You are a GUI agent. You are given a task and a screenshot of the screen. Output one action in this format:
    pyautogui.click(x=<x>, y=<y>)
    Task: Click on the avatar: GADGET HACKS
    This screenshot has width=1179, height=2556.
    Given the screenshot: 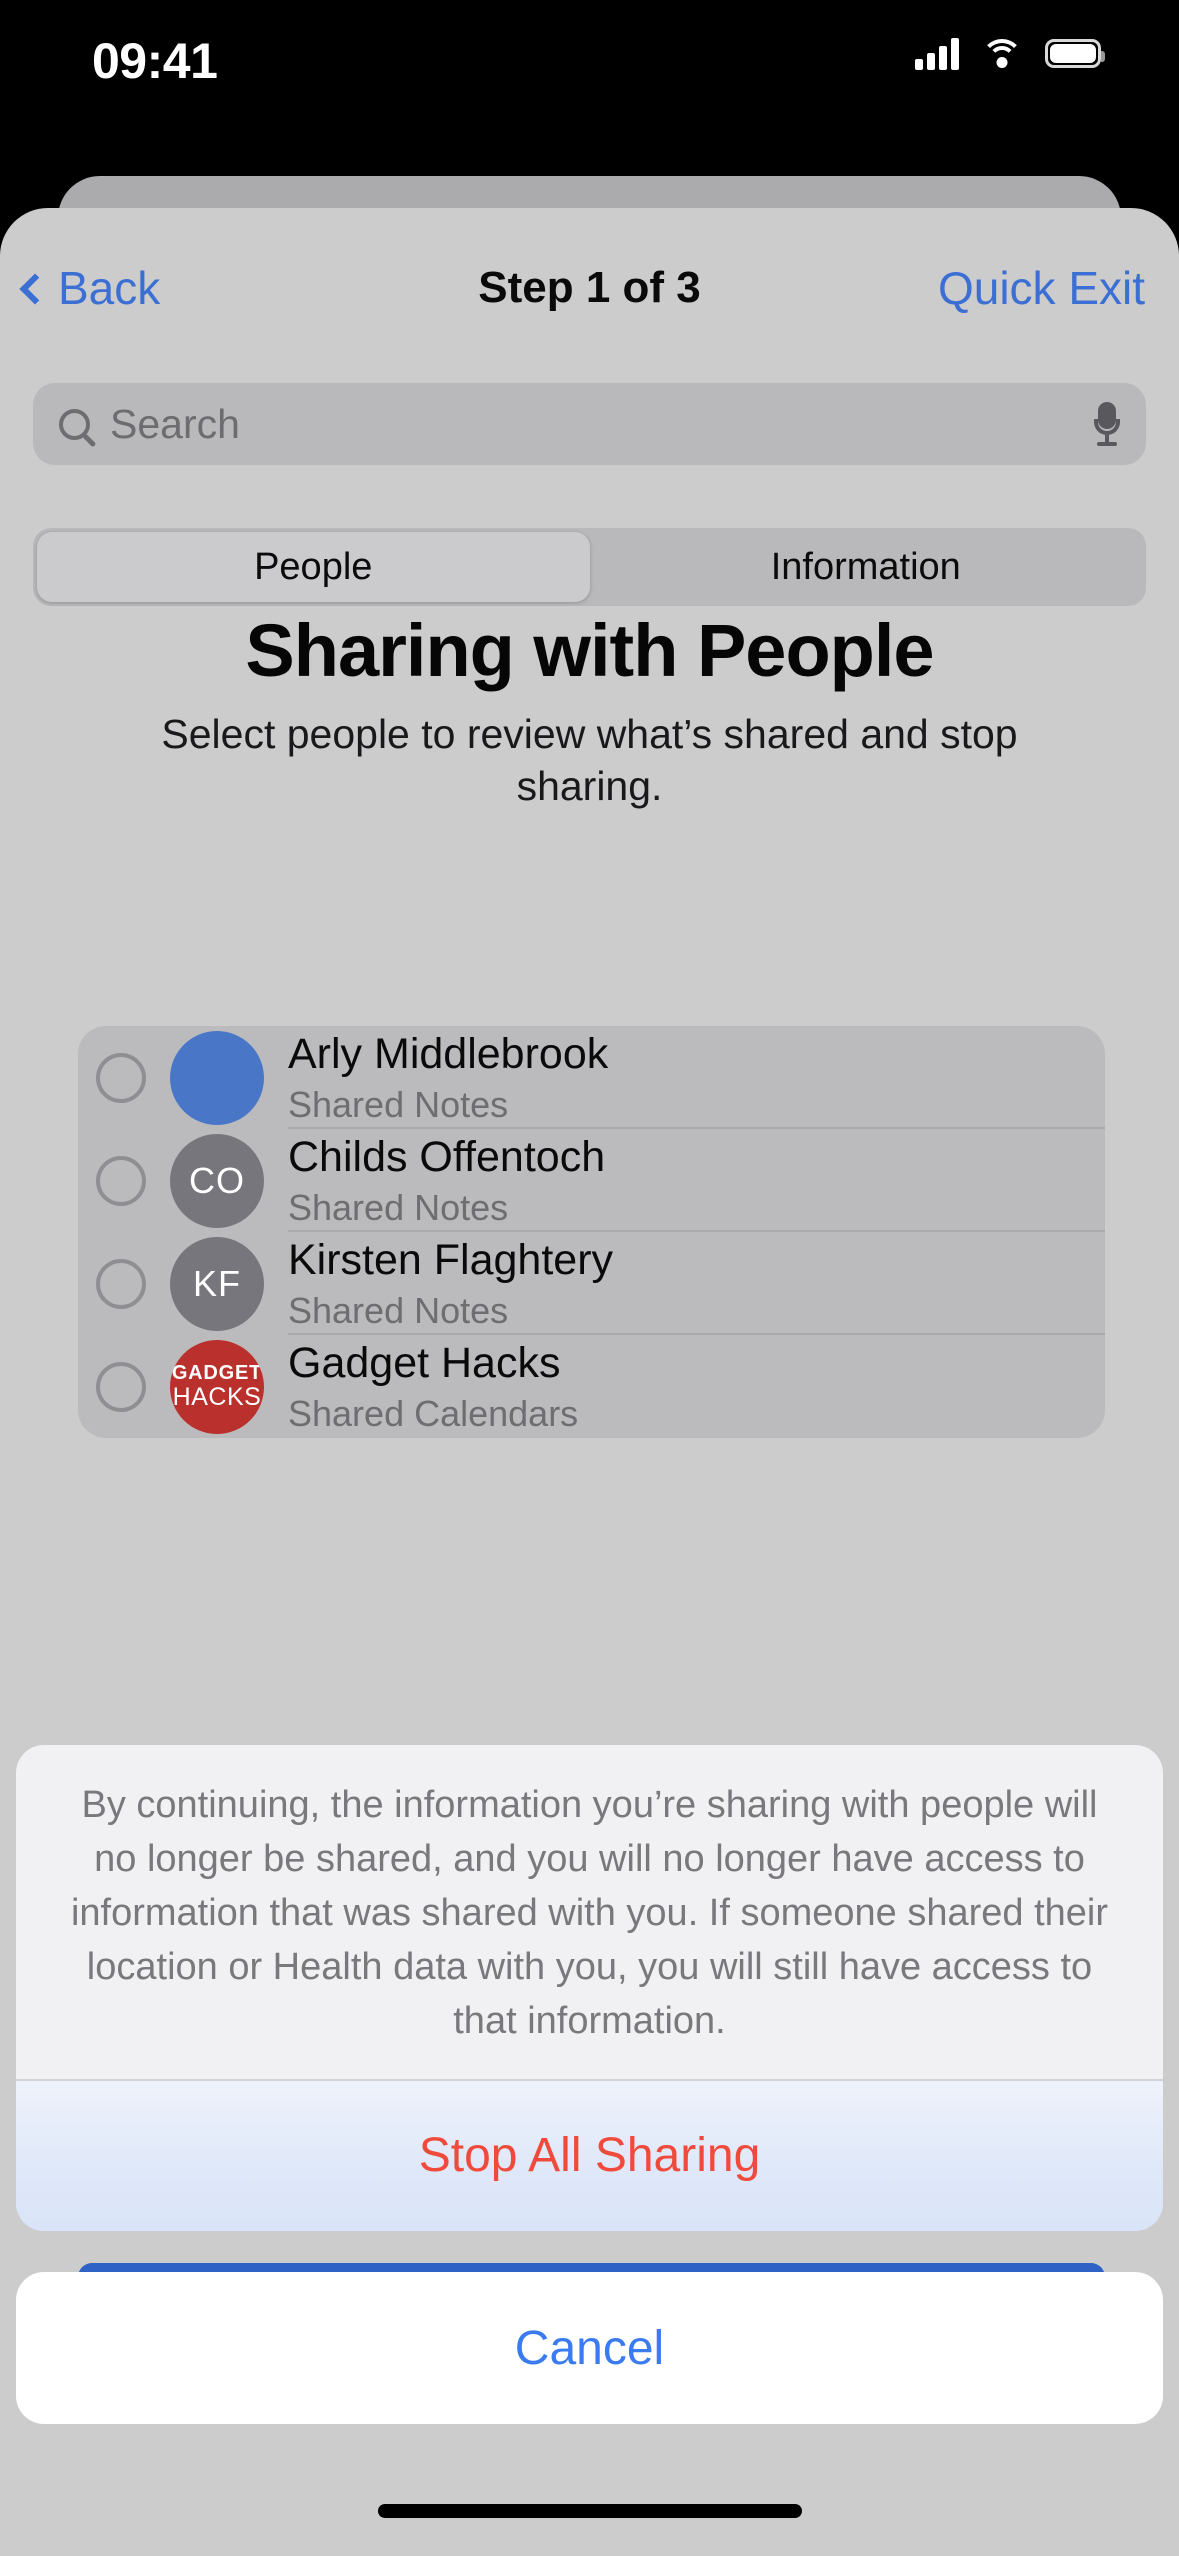 What is the action you would take?
    pyautogui.click(x=217, y=1386)
    